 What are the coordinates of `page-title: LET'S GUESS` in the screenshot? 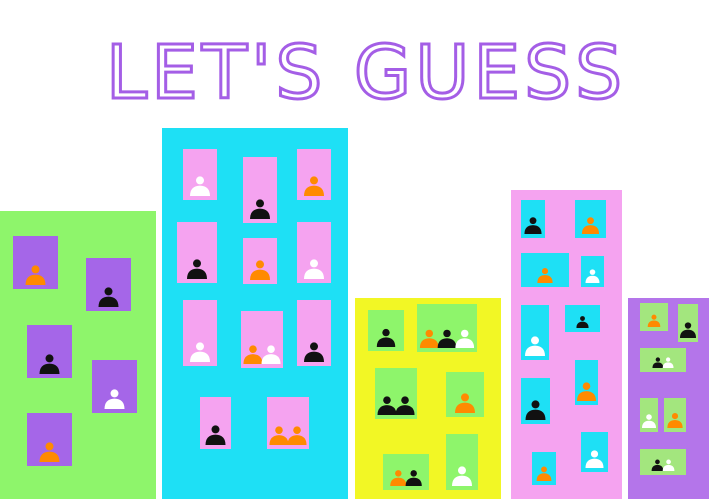 It's located at (366, 73).